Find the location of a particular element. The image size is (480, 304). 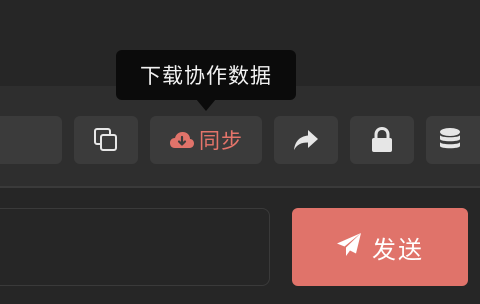

sync-button: 同步 is located at coordinates (206, 140).